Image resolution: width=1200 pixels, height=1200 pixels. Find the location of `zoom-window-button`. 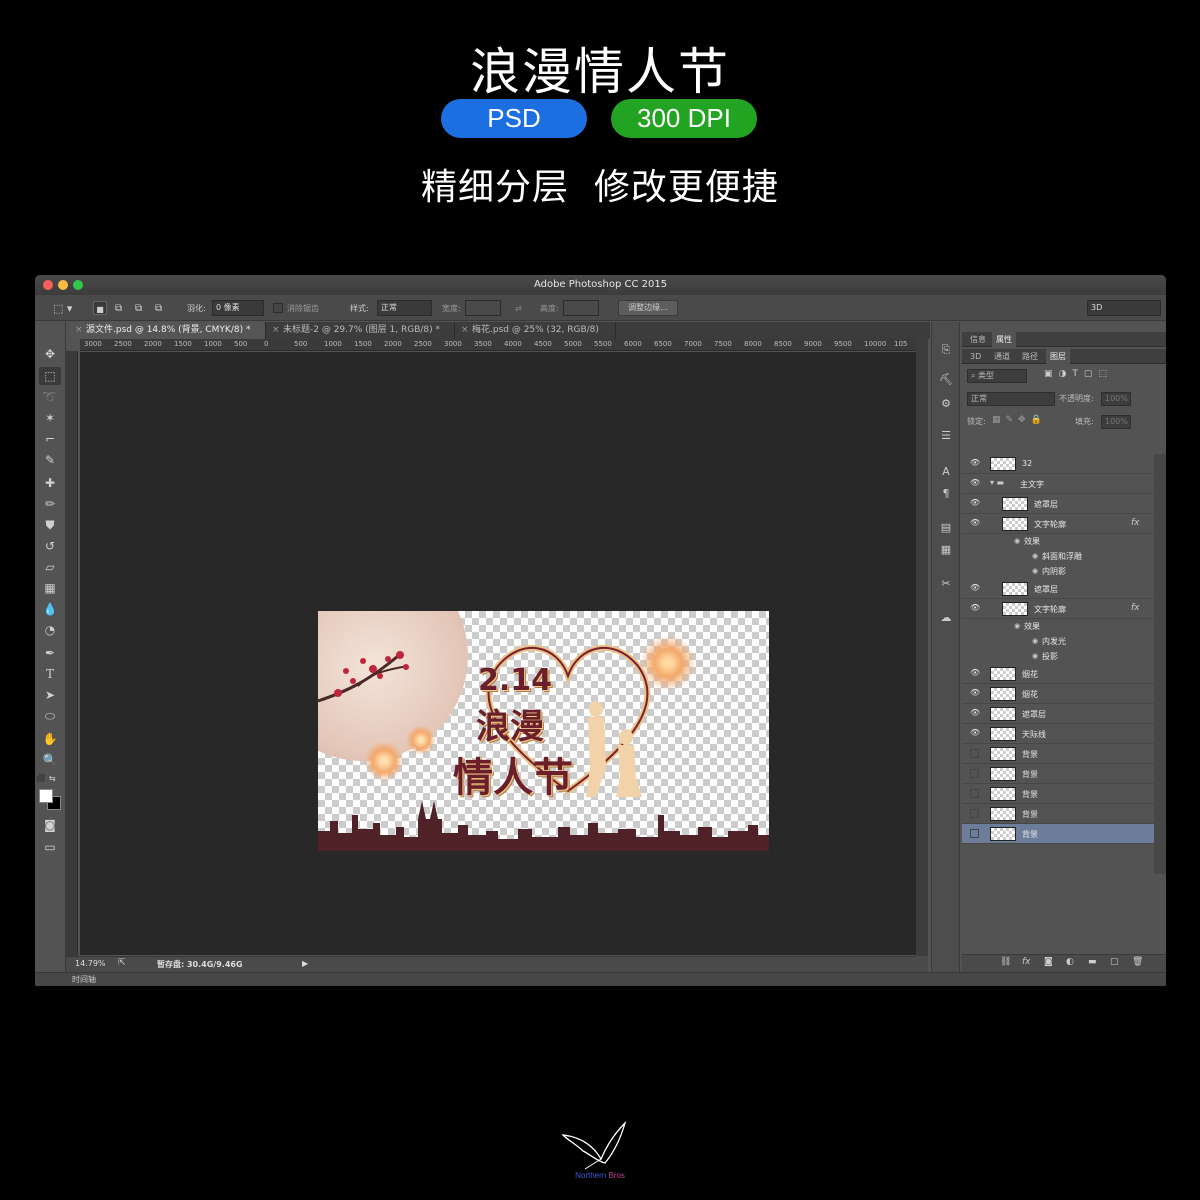

zoom-window-button is located at coordinates (78, 285).